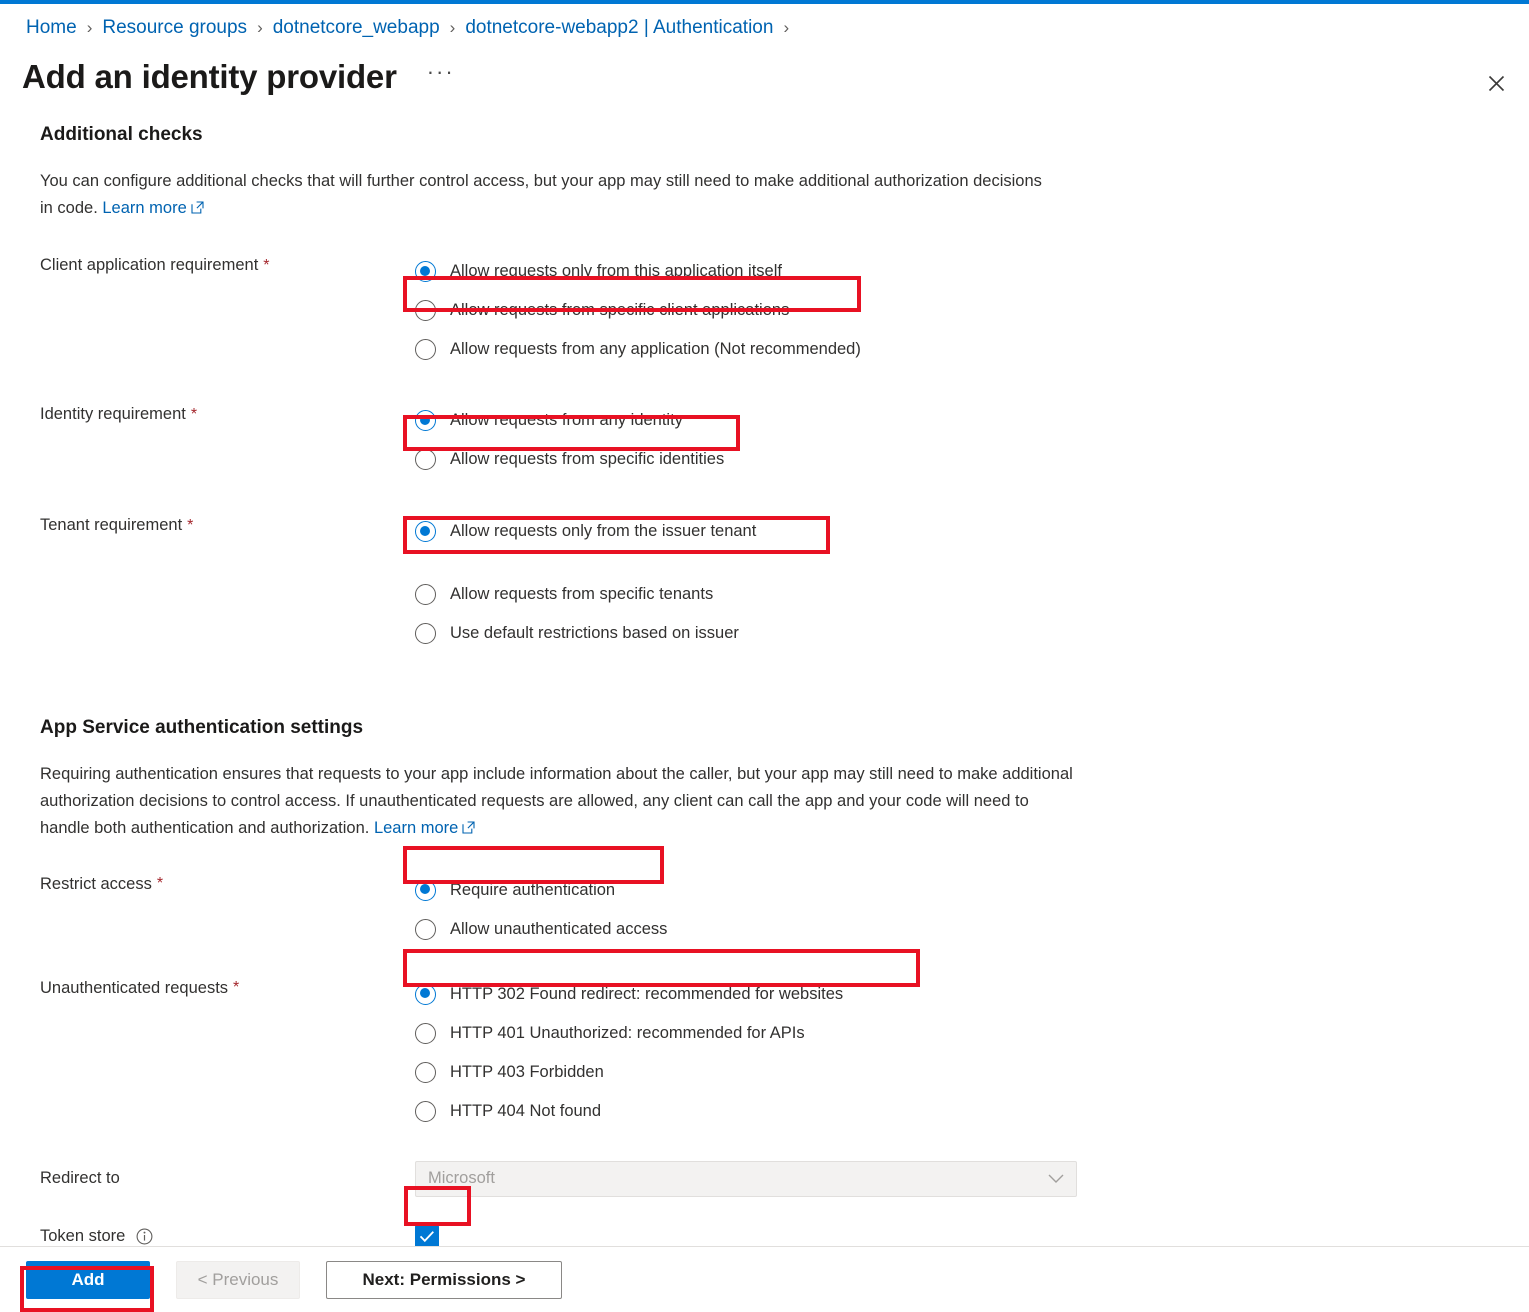 The height and width of the screenshot is (1312, 1529). I want to click on radio-label: Allow requests from specific identities, so click(587, 459).